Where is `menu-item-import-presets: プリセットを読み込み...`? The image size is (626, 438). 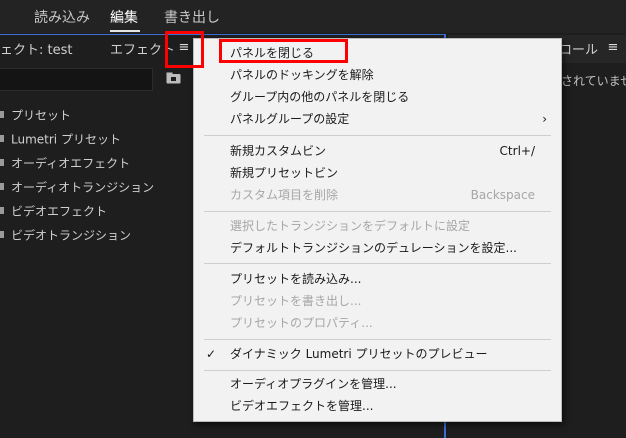 menu-item-import-presets: プリセットを読み込み... is located at coordinates (377, 279).